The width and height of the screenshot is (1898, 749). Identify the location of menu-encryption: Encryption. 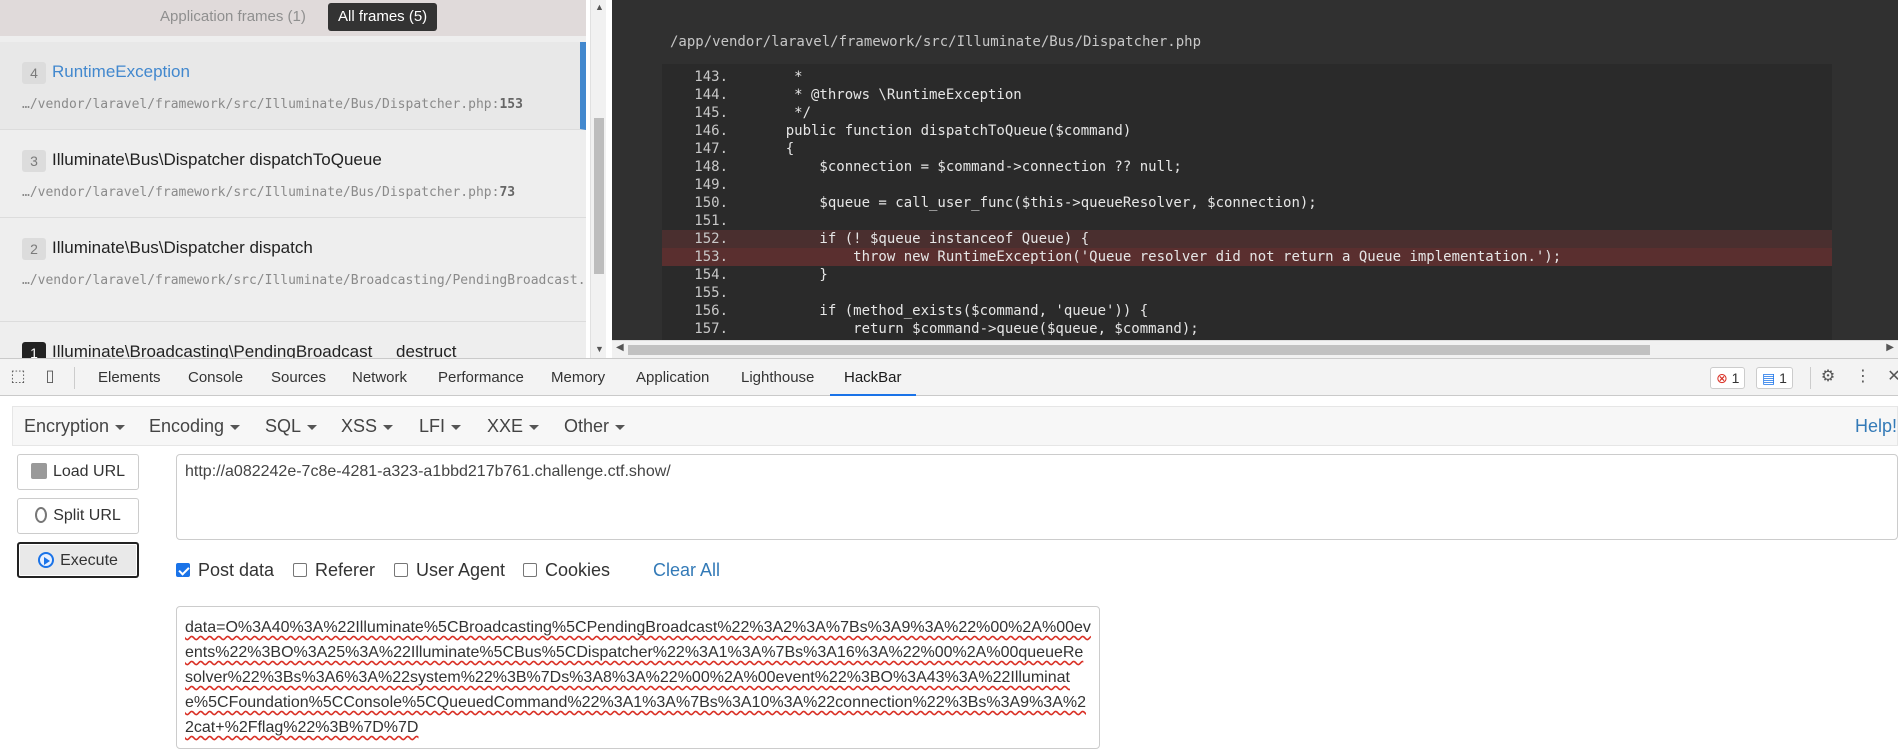
(75, 426).